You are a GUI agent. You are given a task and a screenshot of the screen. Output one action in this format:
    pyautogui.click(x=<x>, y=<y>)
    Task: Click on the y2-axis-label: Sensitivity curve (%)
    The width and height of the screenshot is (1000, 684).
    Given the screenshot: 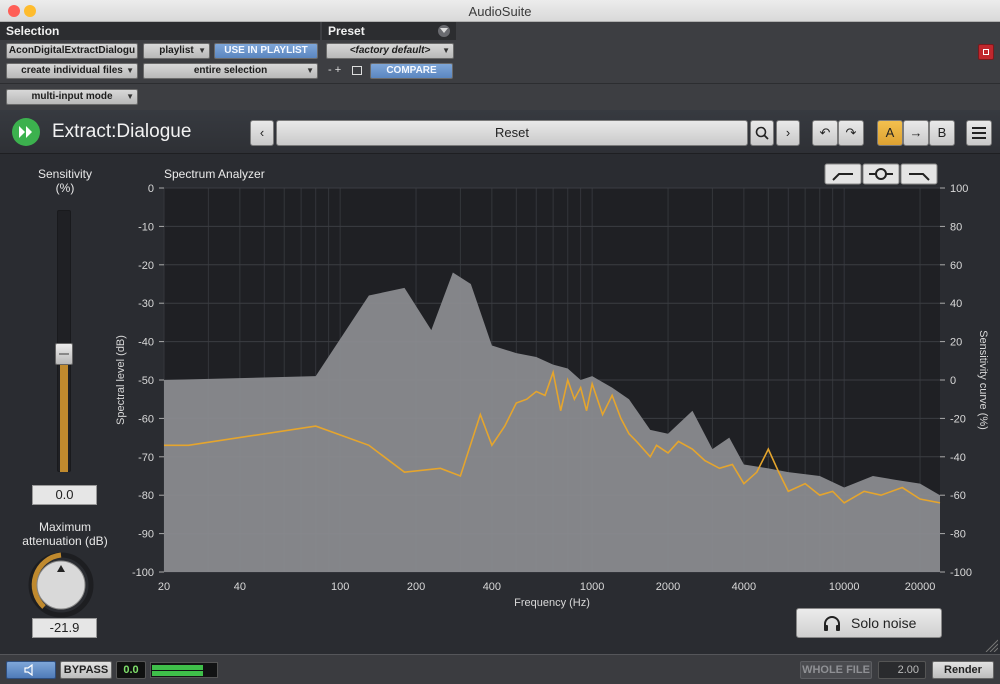 What is the action you would take?
    pyautogui.click(x=983, y=380)
    